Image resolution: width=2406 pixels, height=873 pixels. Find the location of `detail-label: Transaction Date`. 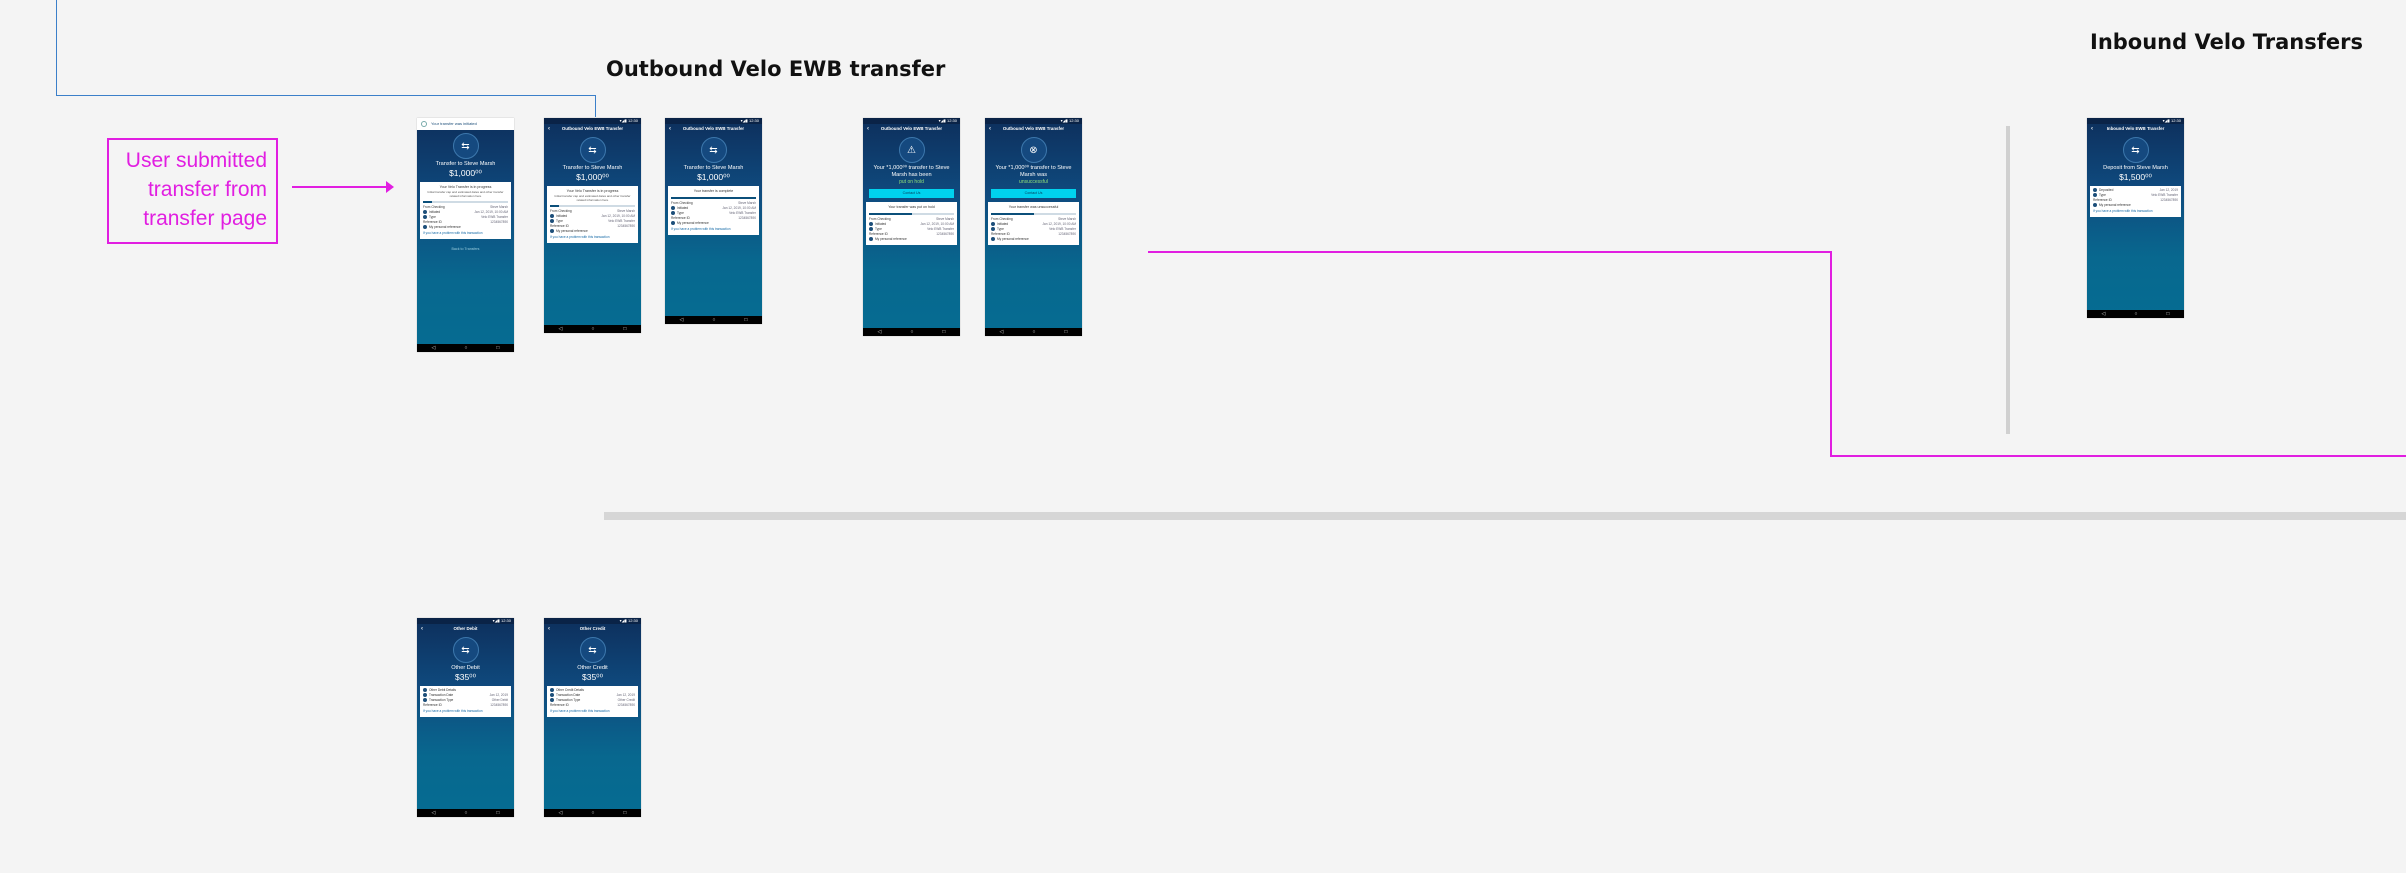

detail-label: Transaction Date is located at coordinates (441, 695).